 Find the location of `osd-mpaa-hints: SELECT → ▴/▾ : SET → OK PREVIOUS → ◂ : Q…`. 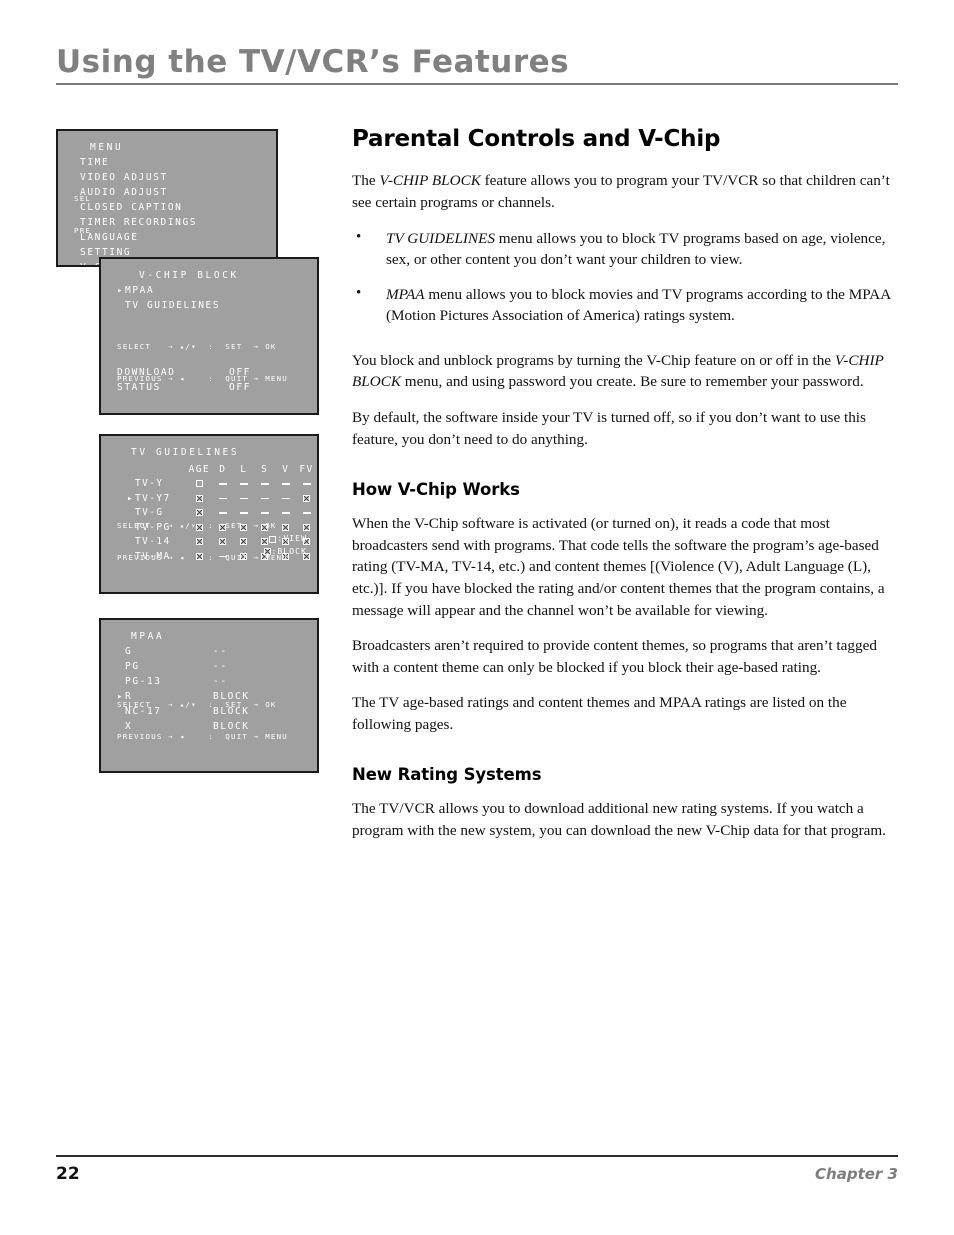

osd-mpaa-hints: SELECT → ▴/▾ : SET → OK PREVIOUS → ◂ : Q… is located at coordinates (202, 721).